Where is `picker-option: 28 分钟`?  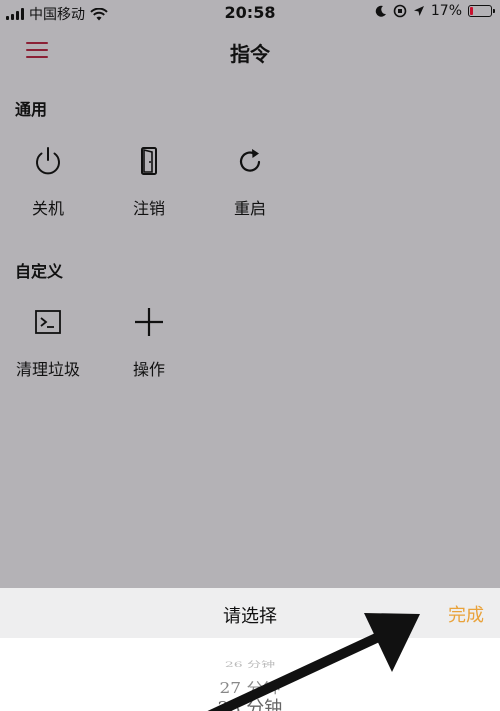
picker-option: 28 分钟 is located at coordinates (250, 702).